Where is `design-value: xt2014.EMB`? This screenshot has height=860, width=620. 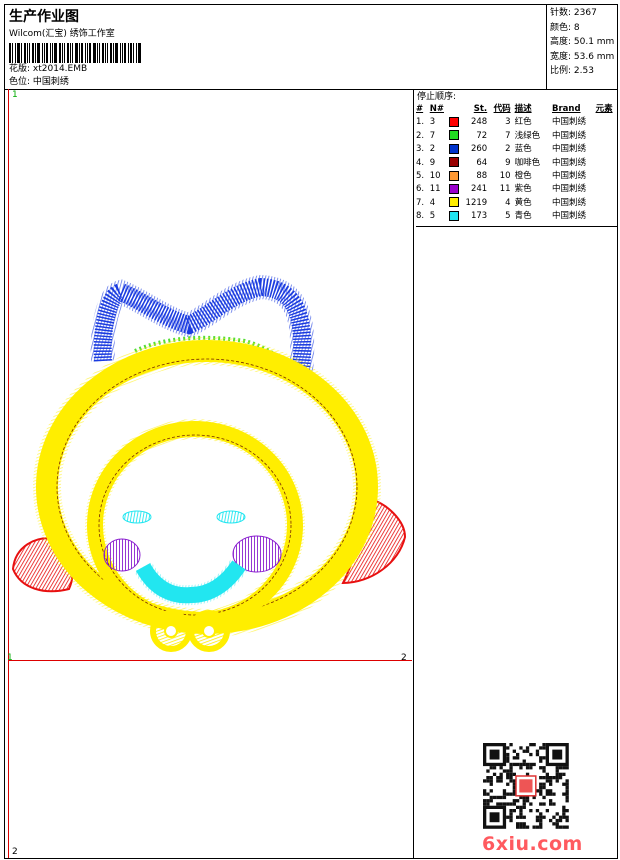 design-value: xt2014.EMB is located at coordinates (60, 69).